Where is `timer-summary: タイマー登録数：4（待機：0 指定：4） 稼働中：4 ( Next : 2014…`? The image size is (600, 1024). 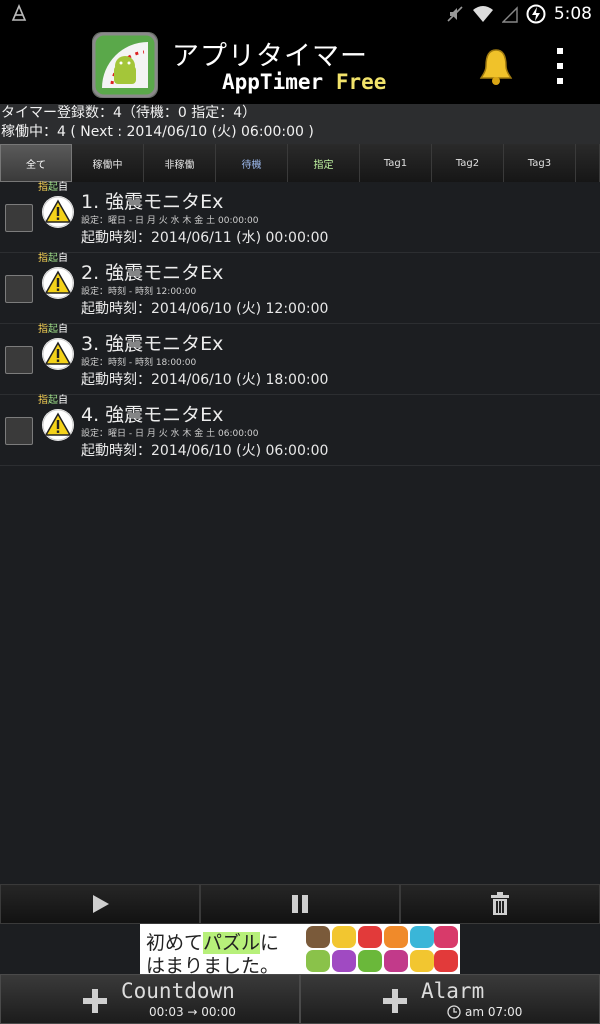 timer-summary: タイマー登録数：4（待機：0 指定：4） 稼働中：4 ( Next : 2014… is located at coordinates (300, 124).